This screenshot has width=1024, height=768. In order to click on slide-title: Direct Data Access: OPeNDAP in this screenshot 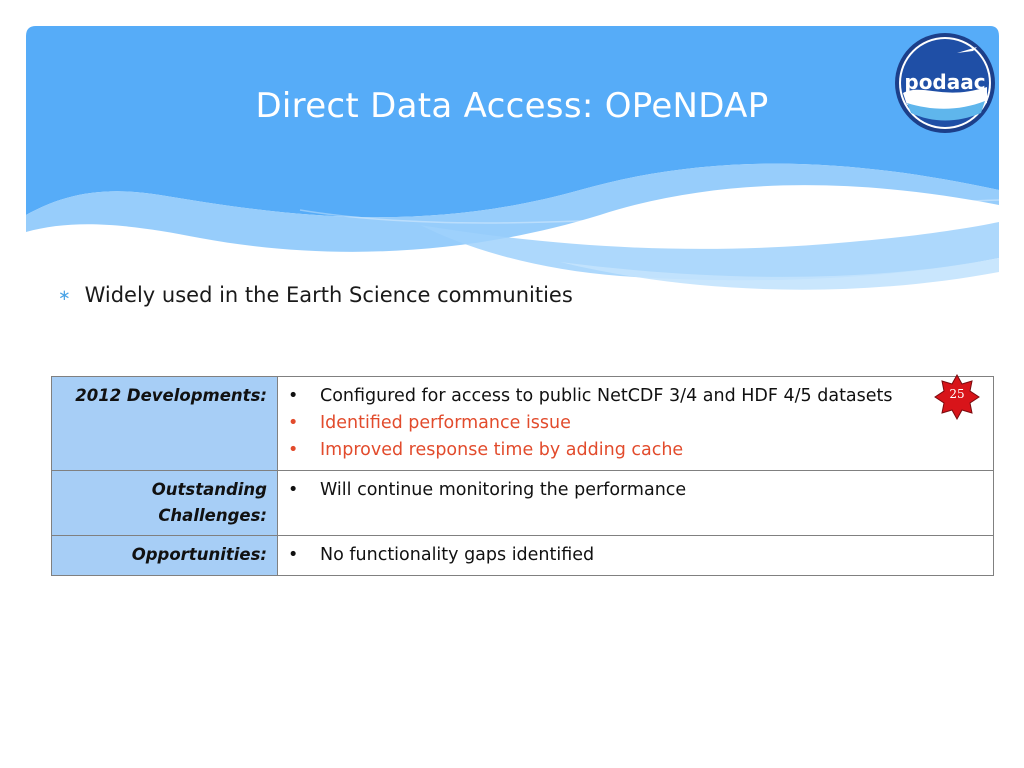, I will do `click(512, 106)`.